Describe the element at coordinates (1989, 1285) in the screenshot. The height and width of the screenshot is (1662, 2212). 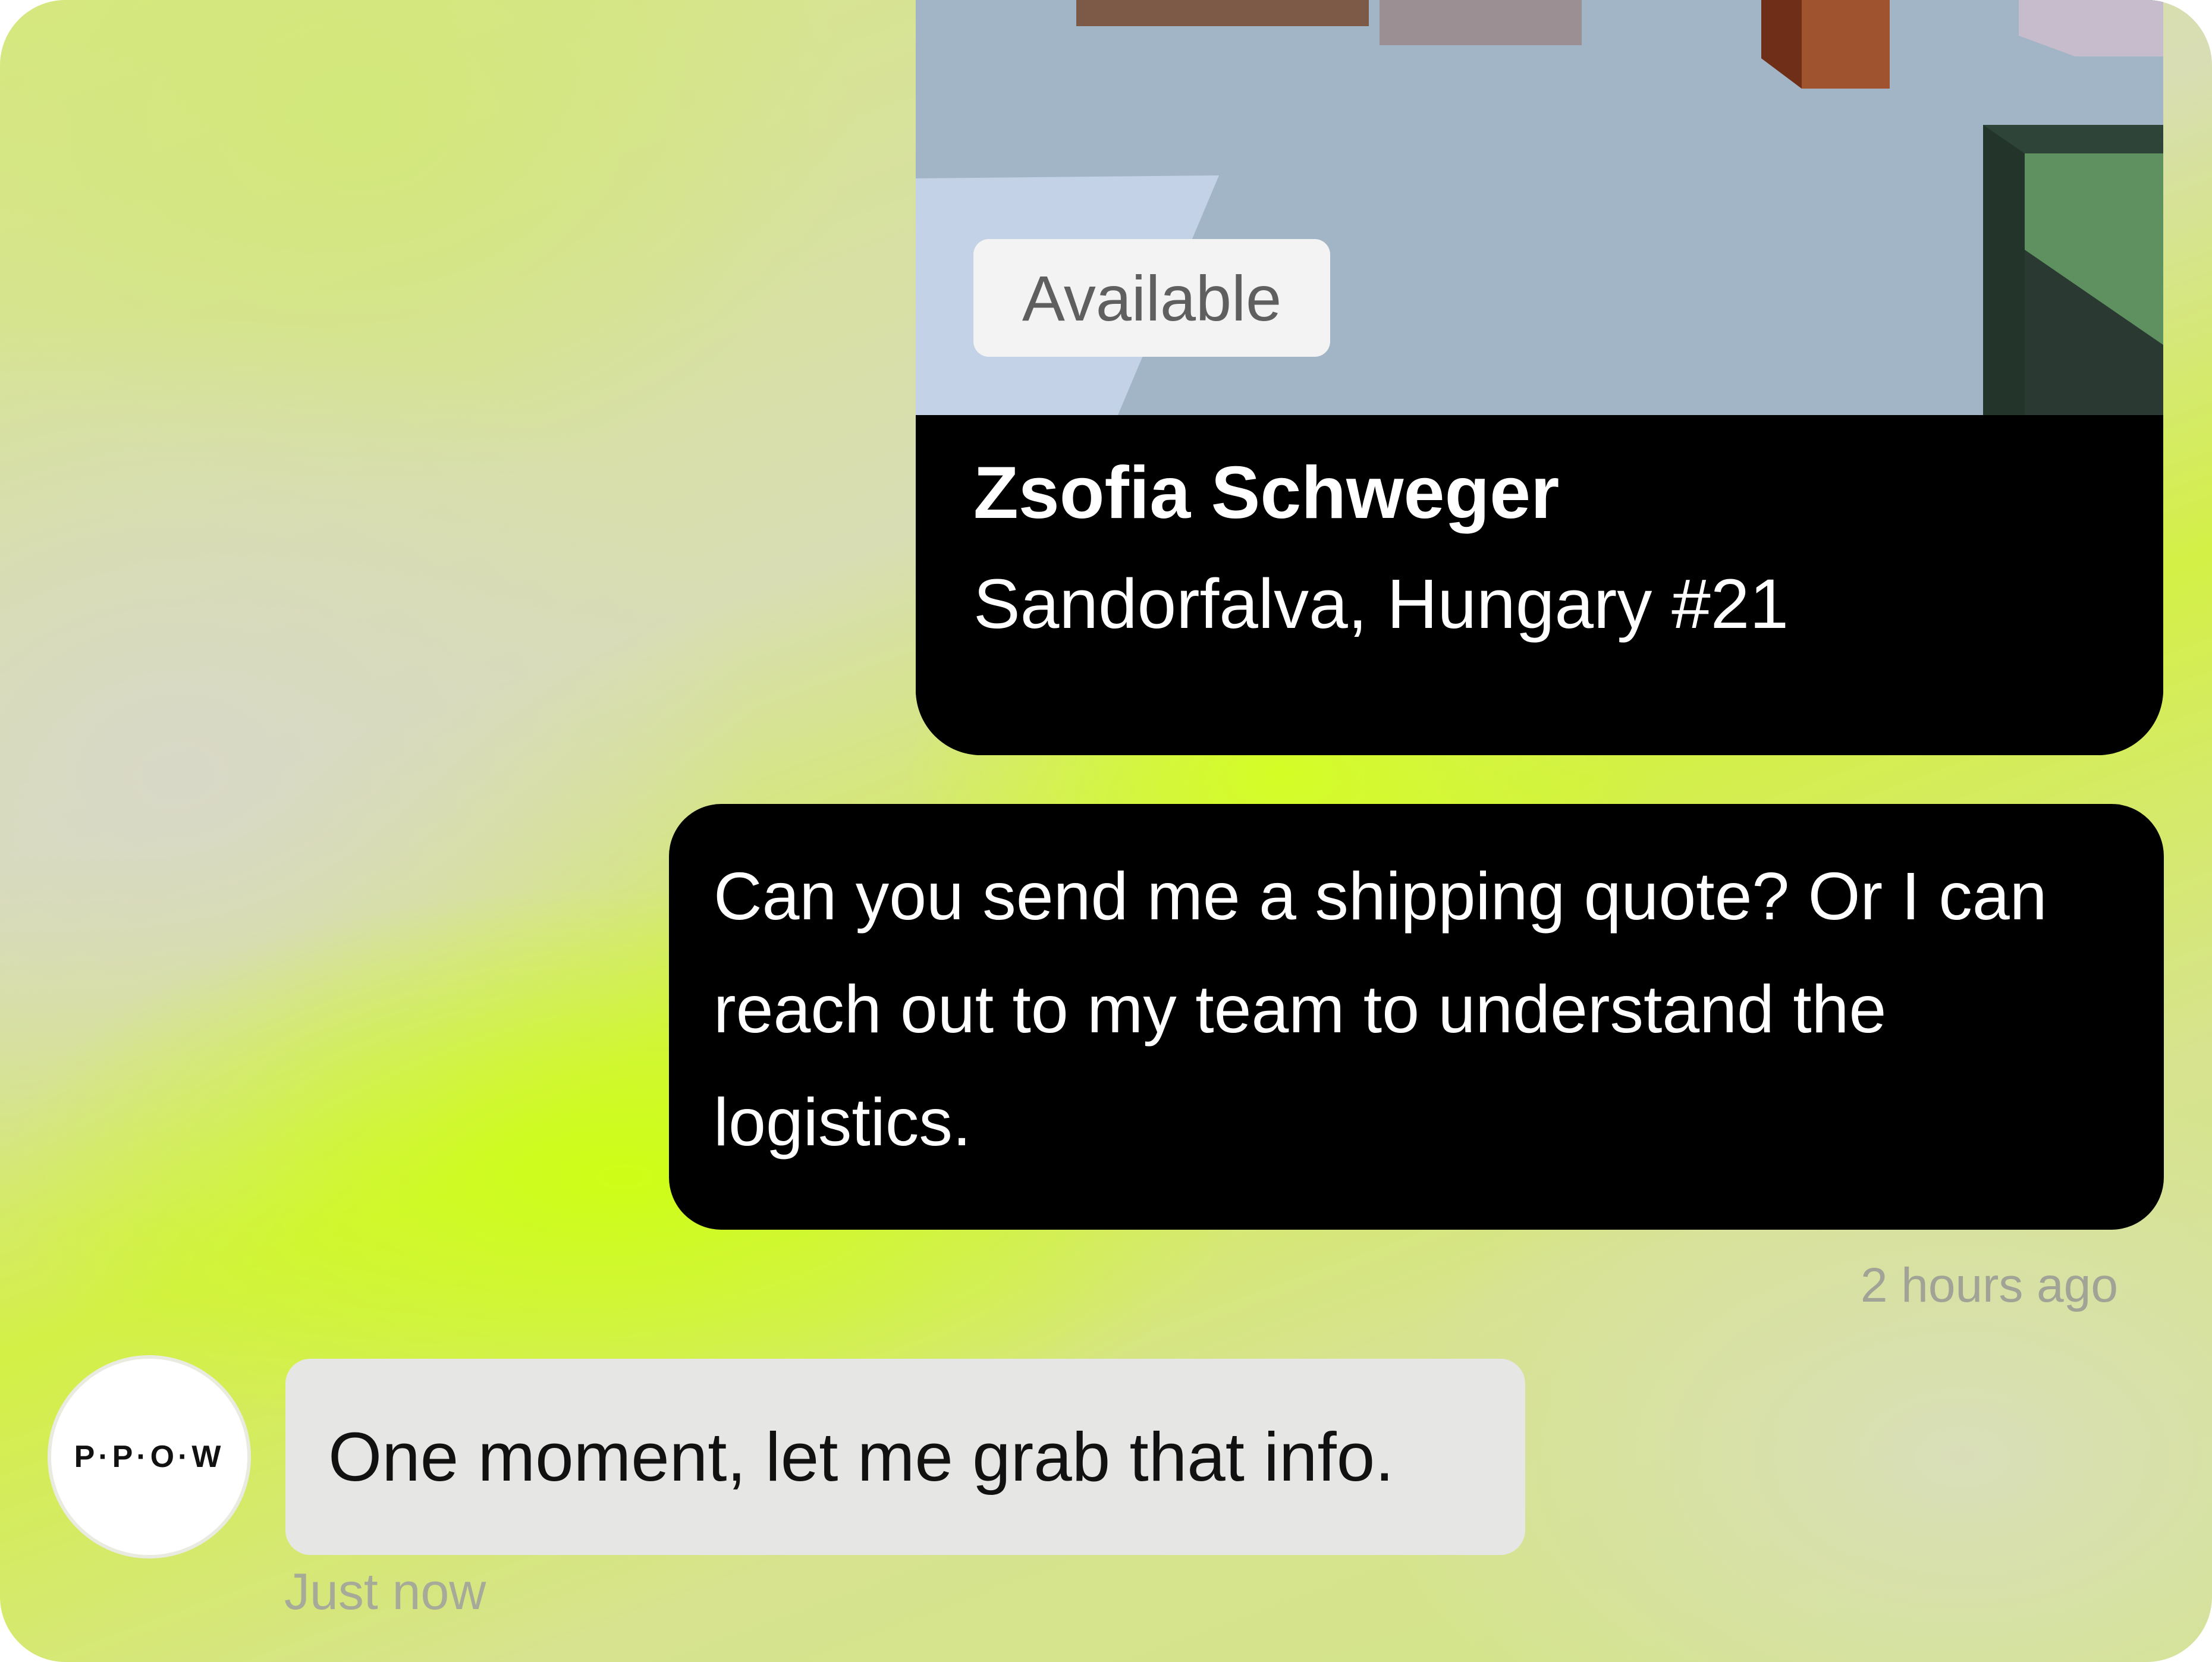
I see `outgoing-message-timestamp: 2 hours ago` at that location.